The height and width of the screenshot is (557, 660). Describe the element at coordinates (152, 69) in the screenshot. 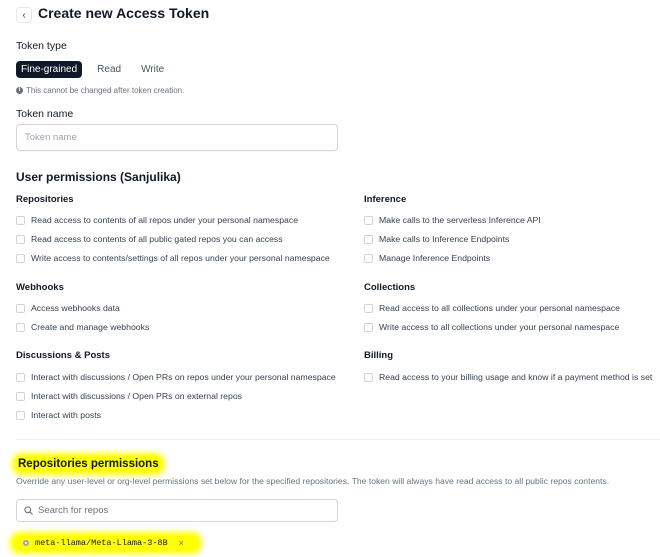

I see `token-type-write: Write` at that location.